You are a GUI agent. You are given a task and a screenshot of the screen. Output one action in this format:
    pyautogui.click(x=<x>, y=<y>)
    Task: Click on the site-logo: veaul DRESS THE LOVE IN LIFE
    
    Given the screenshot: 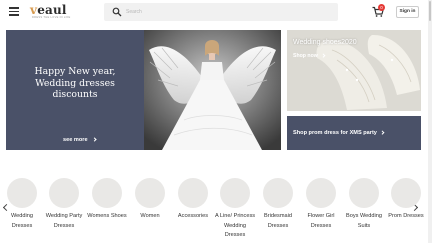 What is the action you would take?
    pyautogui.click(x=52, y=11)
    